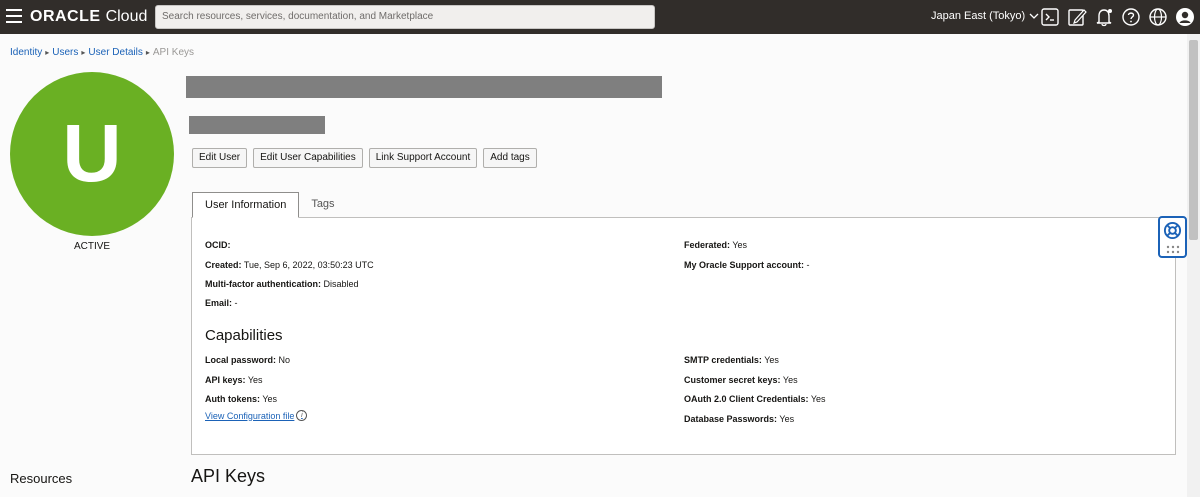 This screenshot has width=1200, height=497. Describe the element at coordinates (1193, 140) in the screenshot. I see `scrollbar-thumb` at that location.